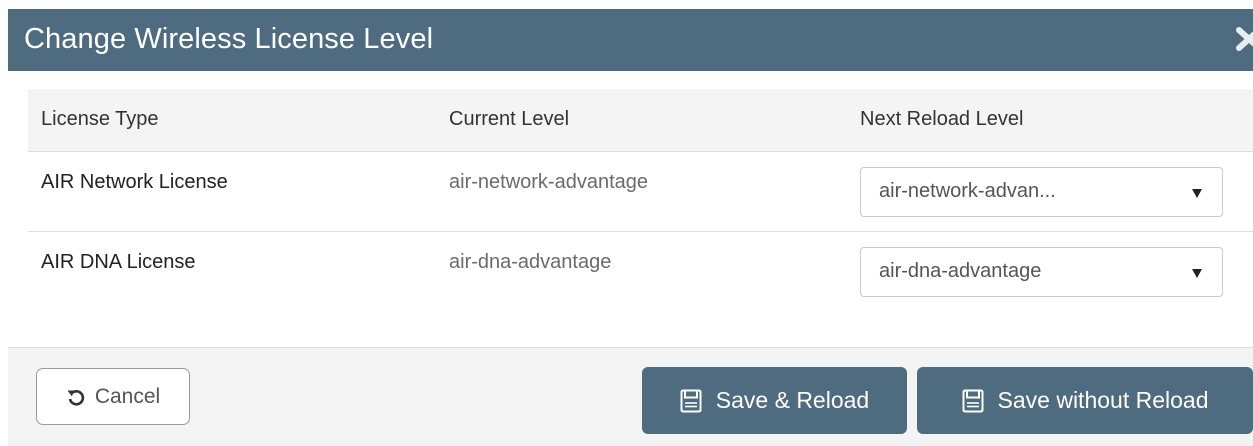 This screenshot has width=1253, height=446. I want to click on close-icon, so click(1244, 39).